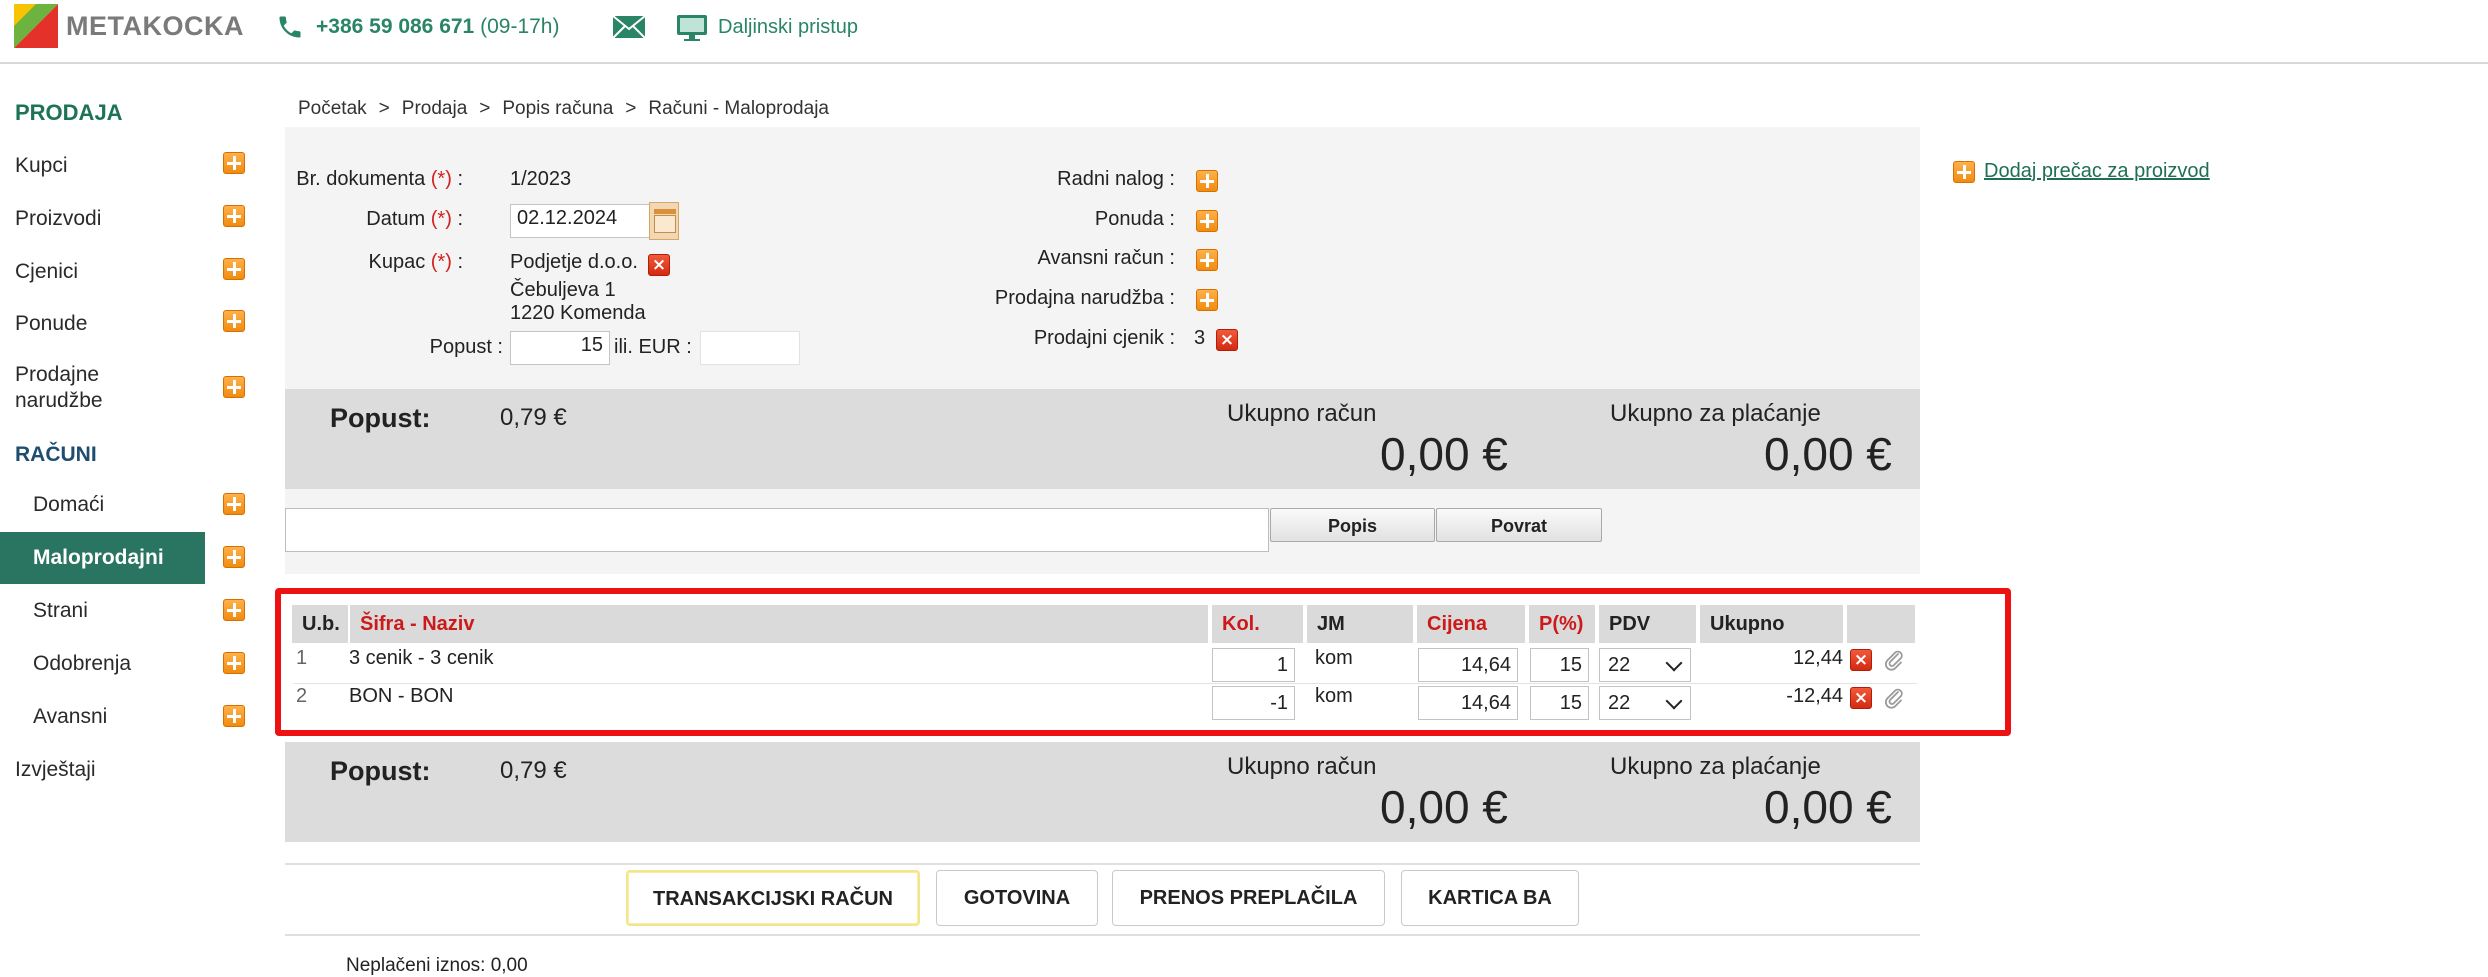  I want to click on overpayment-transfer-button: PRENOS PREPLAČILA, so click(1248, 898).